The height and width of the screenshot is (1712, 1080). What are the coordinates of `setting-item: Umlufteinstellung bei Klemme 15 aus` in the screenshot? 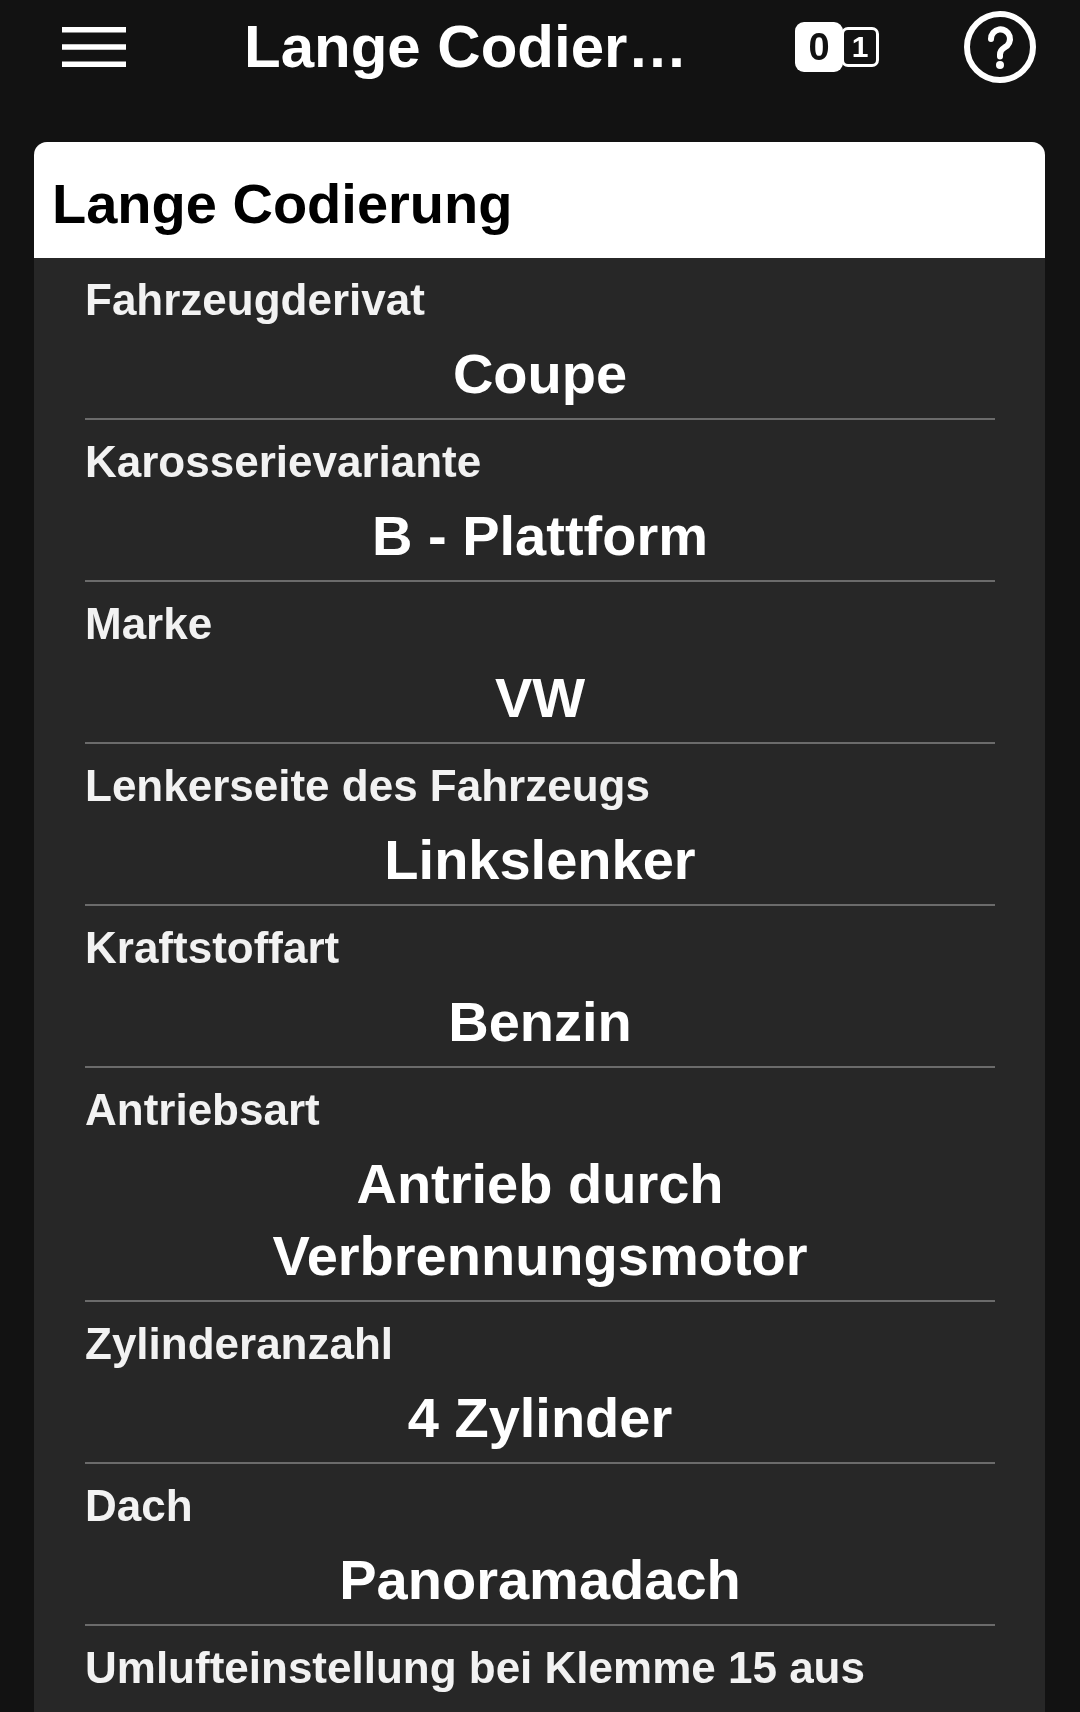 It's located at (540, 1663).